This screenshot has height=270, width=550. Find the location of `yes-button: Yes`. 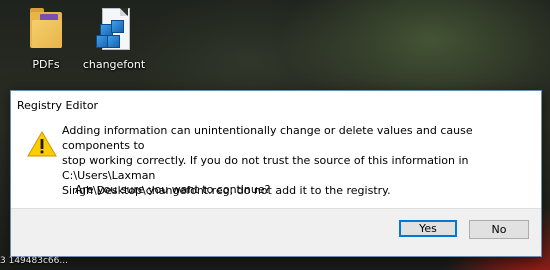

yes-button: Yes is located at coordinates (428, 228).